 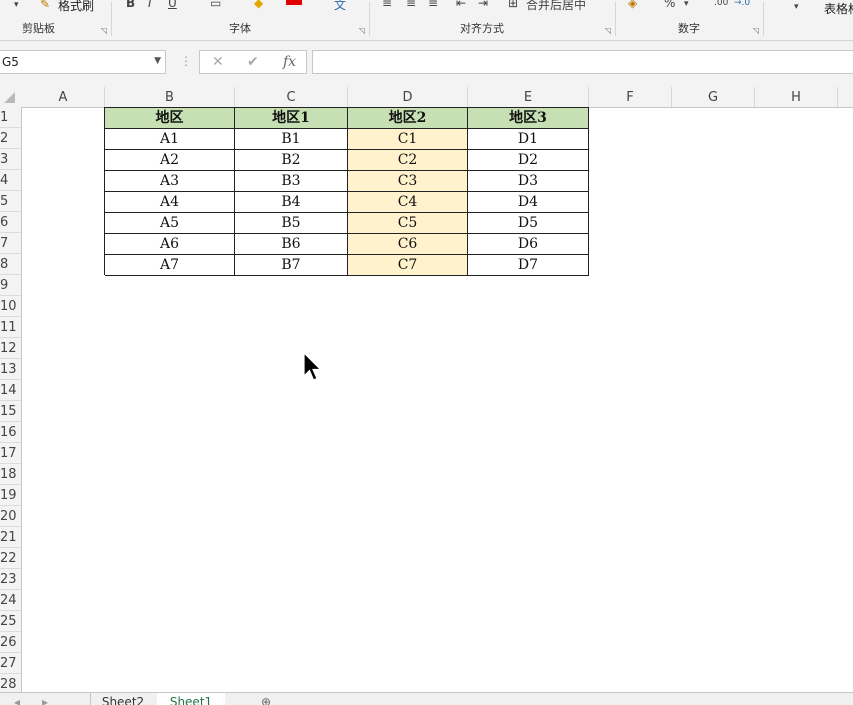 I want to click on italic-icon: I, so click(x=150, y=5).